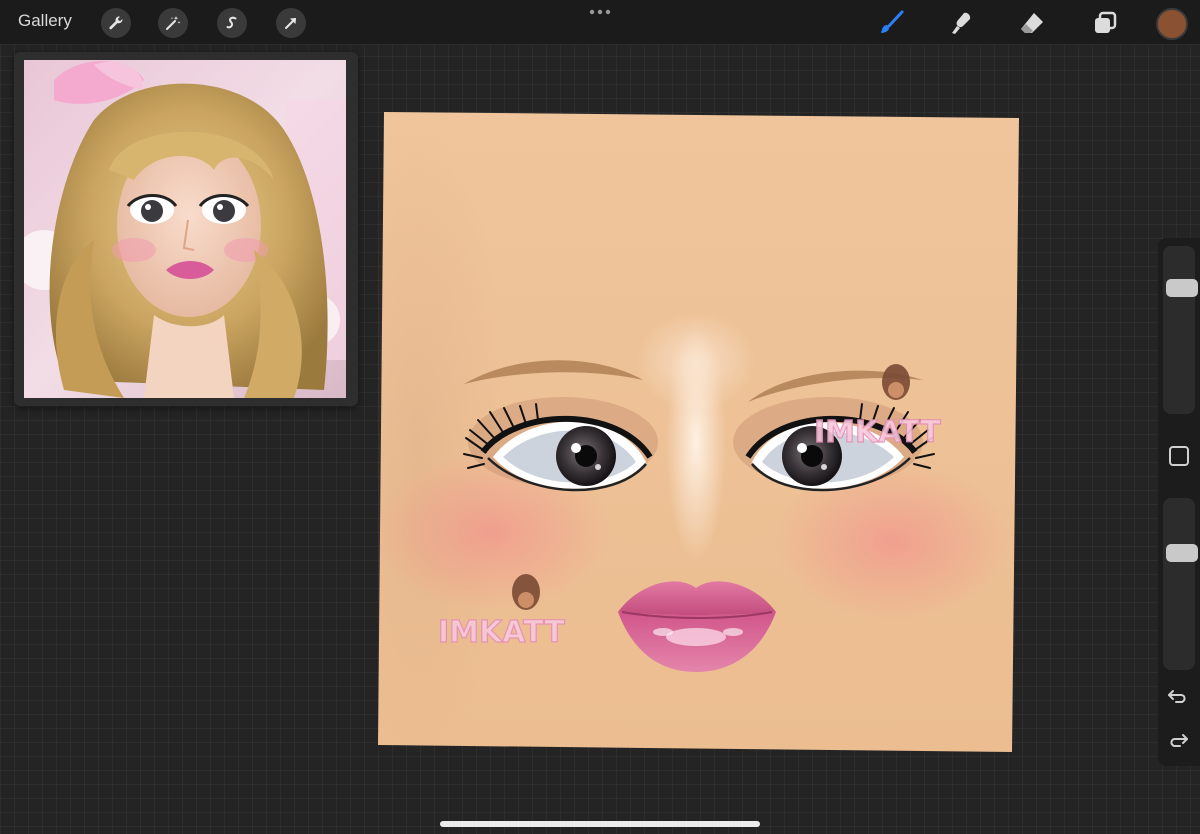 This screenshot has width=1200, height=834. Describe the element at coordinates (1178, 696) in the screenshot. I see `undo-icon` at that location.